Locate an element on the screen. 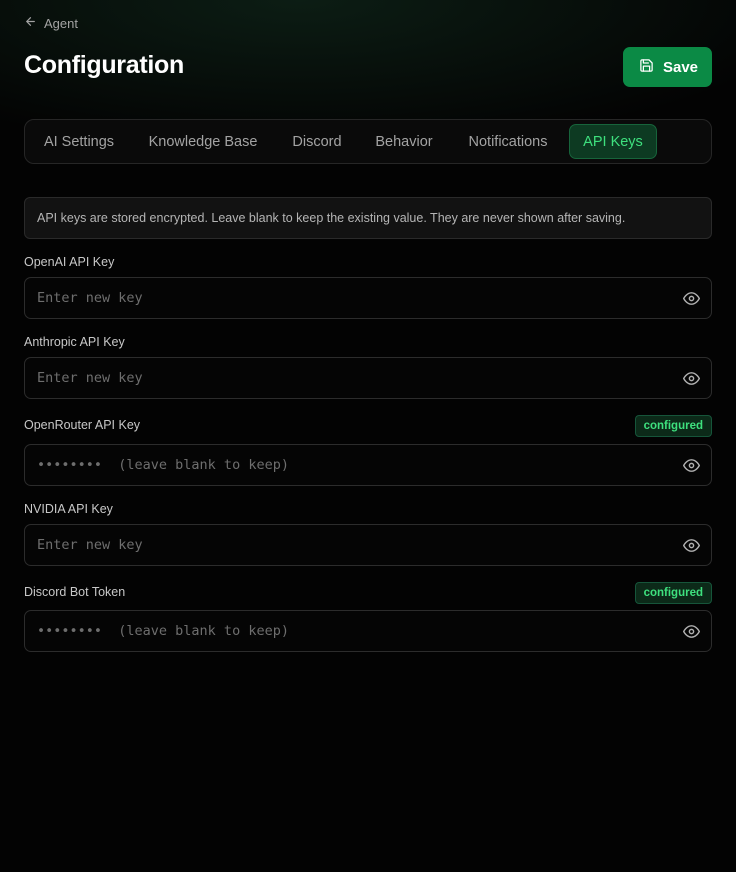  page-title: Configuration is located at coordinates (104, 65).